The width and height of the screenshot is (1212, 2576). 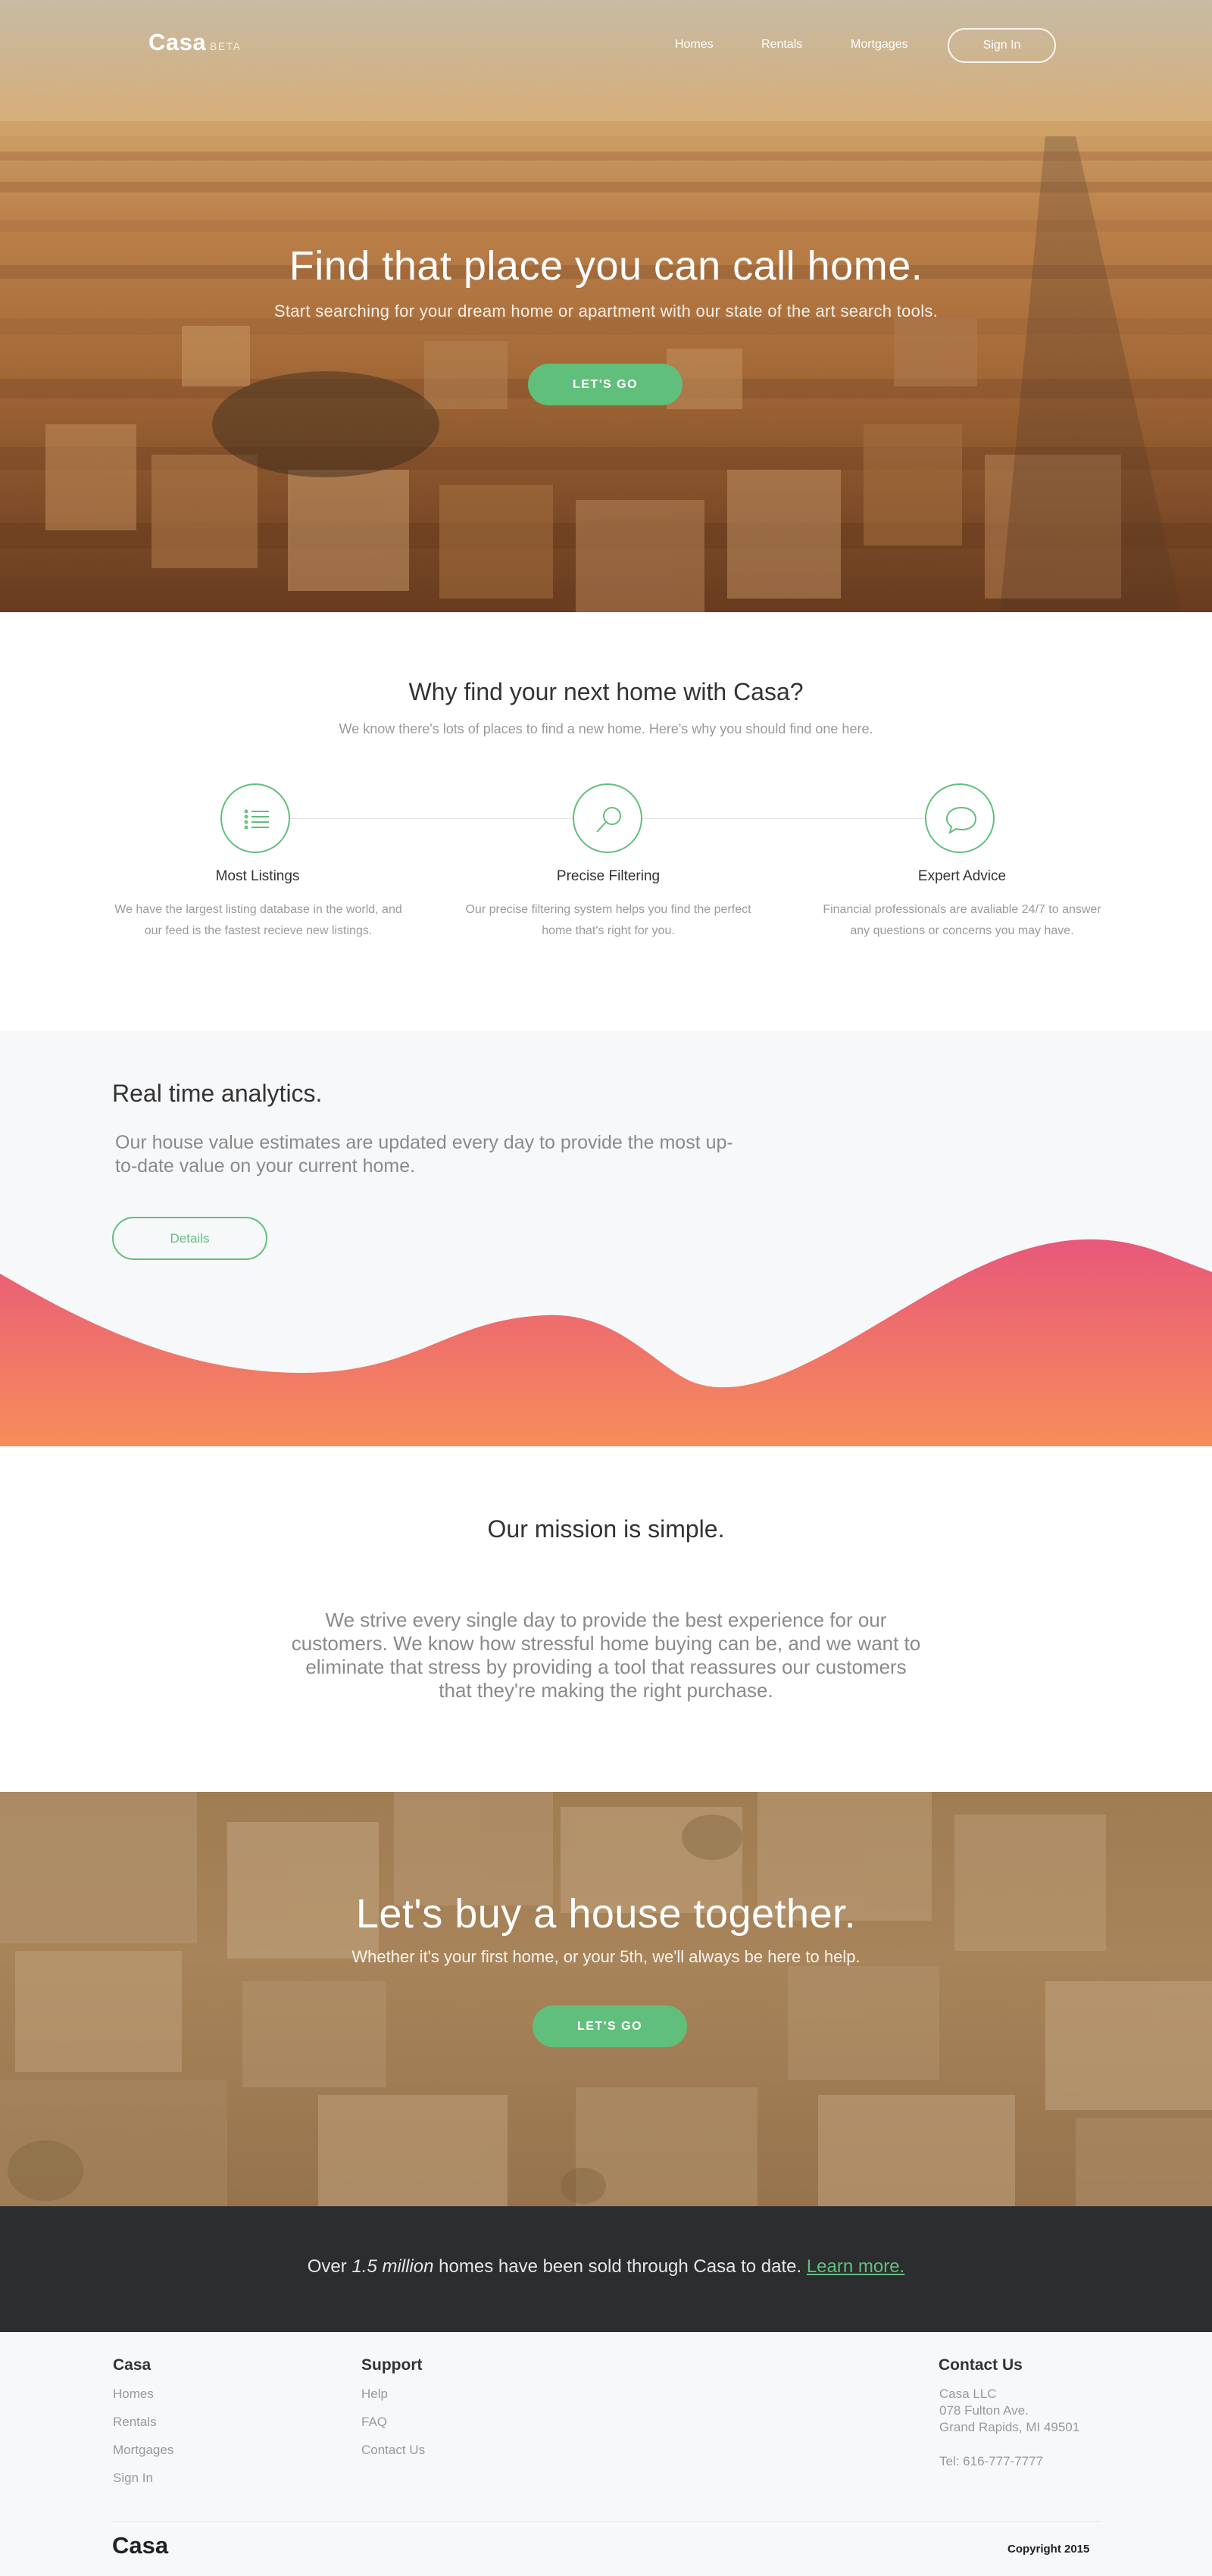 I want to click on footer-link-sign-in: Sign In, so click(x=133, y=2478).